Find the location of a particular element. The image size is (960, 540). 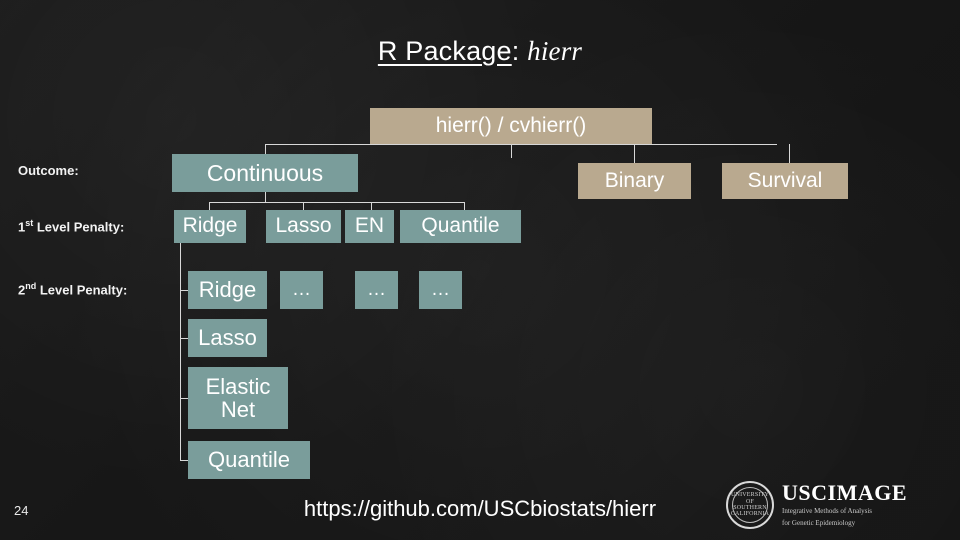

connector-to-survival is located at coordinates (789, 154).